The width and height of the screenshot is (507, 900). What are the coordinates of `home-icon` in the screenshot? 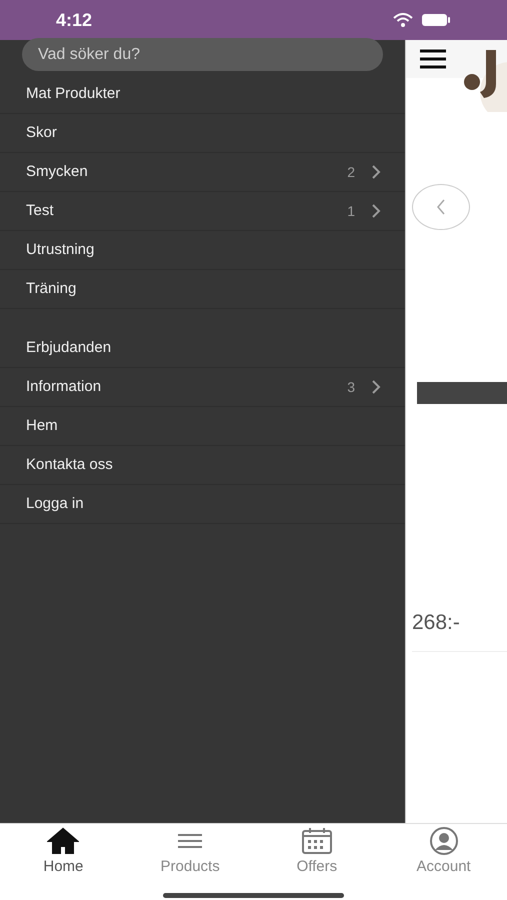 It's located at (63, 841).